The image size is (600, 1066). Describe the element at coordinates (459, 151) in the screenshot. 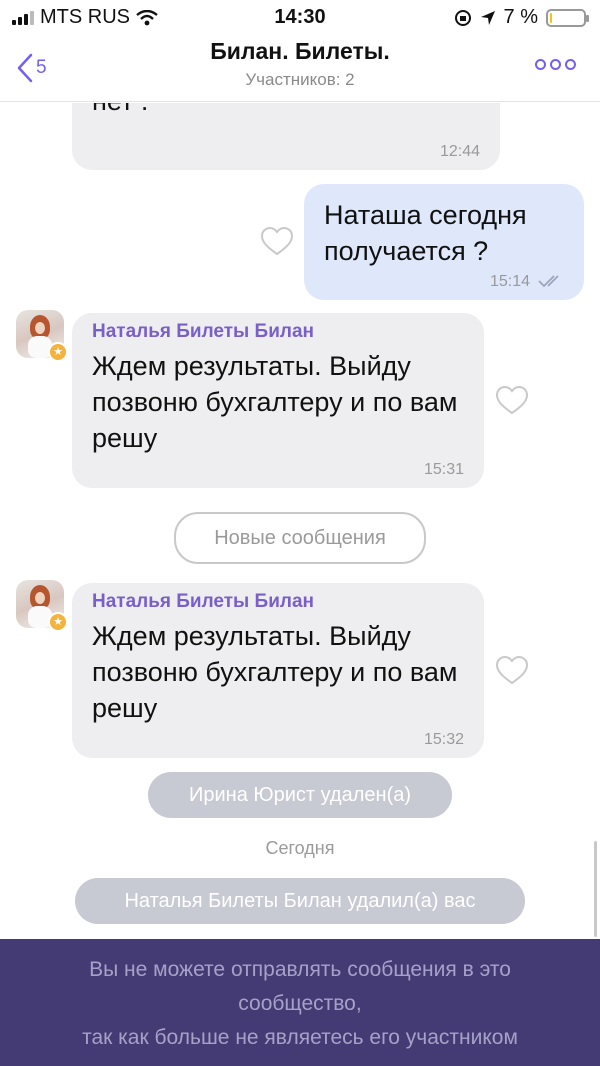

I see `message-time: 12:44` at that location.